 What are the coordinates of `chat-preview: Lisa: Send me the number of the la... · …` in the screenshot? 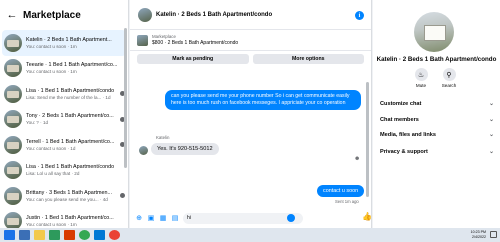 It's located at (68, 97).